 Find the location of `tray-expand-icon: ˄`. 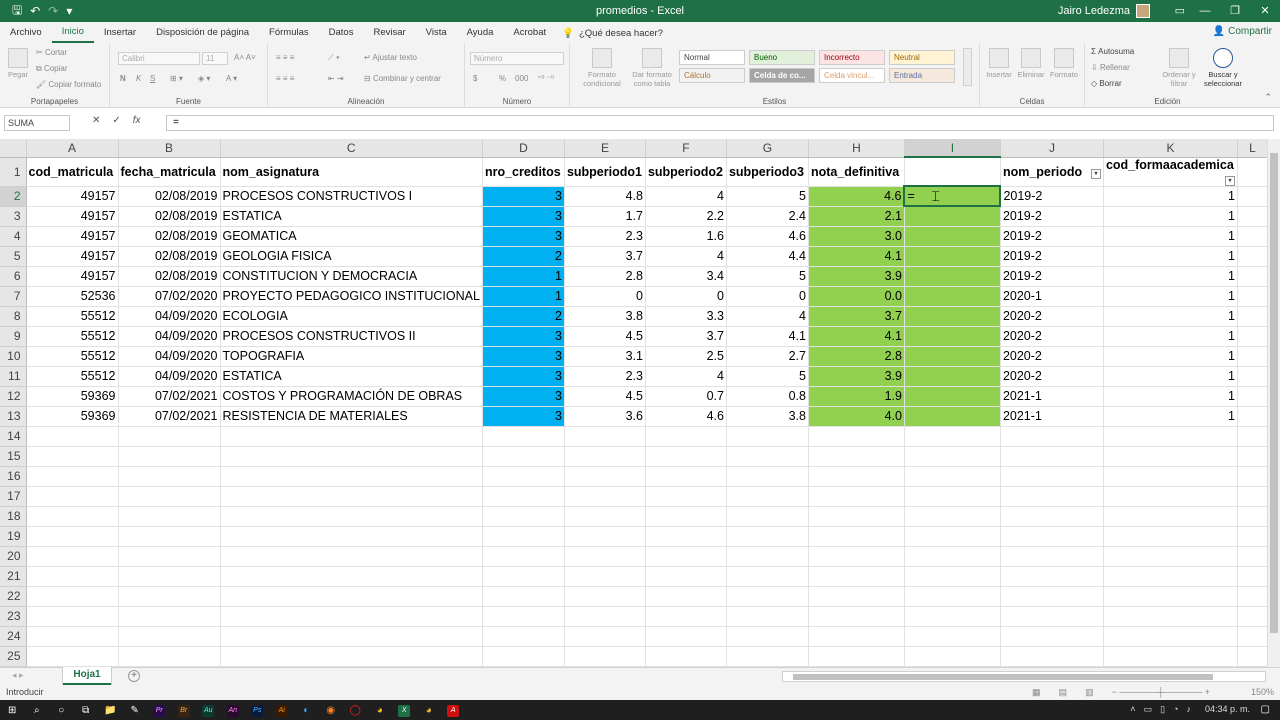

tray-expand-icon: ˄ is located at coordinates (1132, 709).